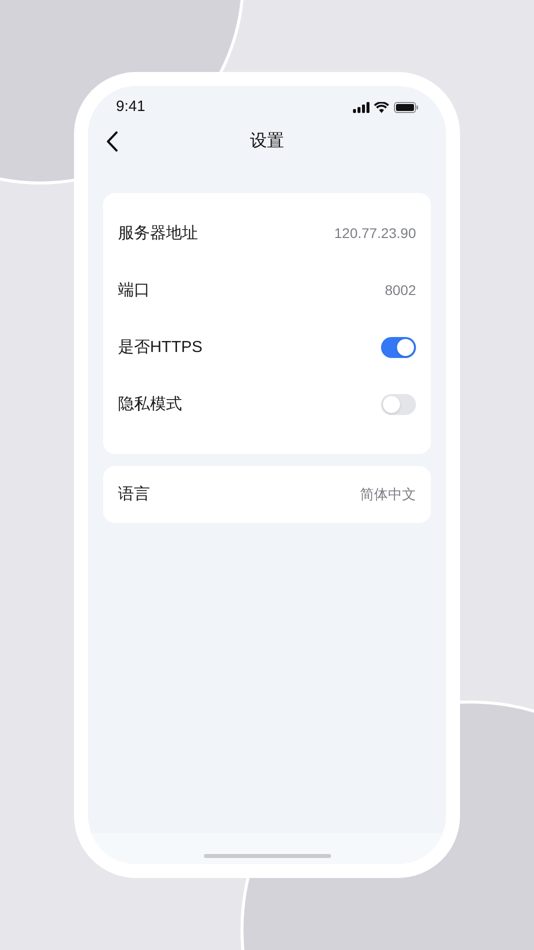  Describe the element at coordinates (406, 107) in the screenshot. I see `battery-icon` at that location.